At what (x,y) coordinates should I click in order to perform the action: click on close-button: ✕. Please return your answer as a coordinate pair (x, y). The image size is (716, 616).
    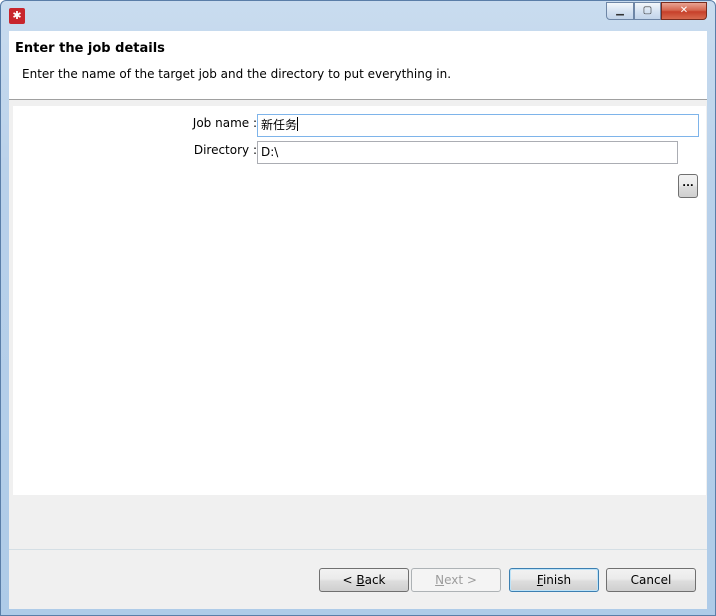
    Looking at the image, I should click on (684, 11).